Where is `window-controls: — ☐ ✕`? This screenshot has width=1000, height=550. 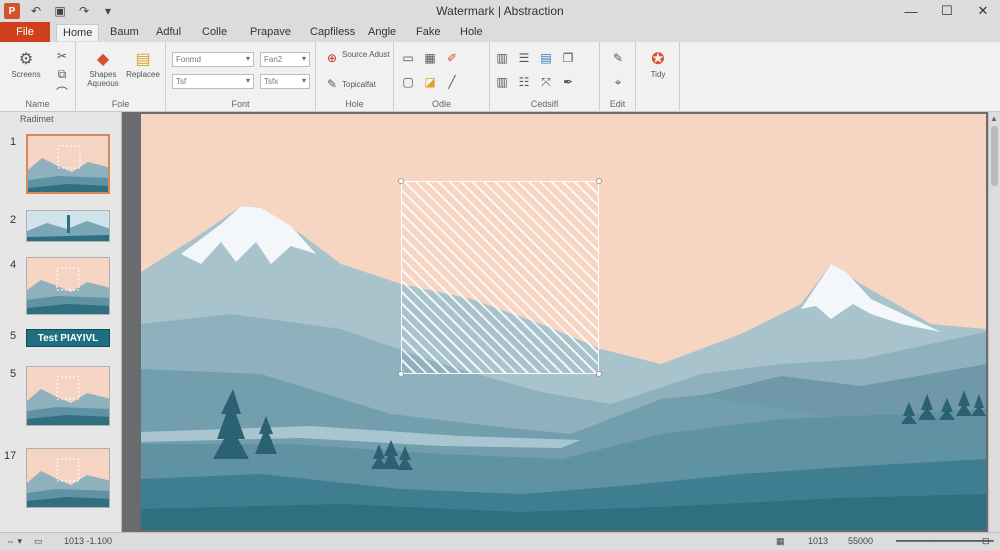
window-controls: — ☐ ✕ is located at coordinates (947, 11).